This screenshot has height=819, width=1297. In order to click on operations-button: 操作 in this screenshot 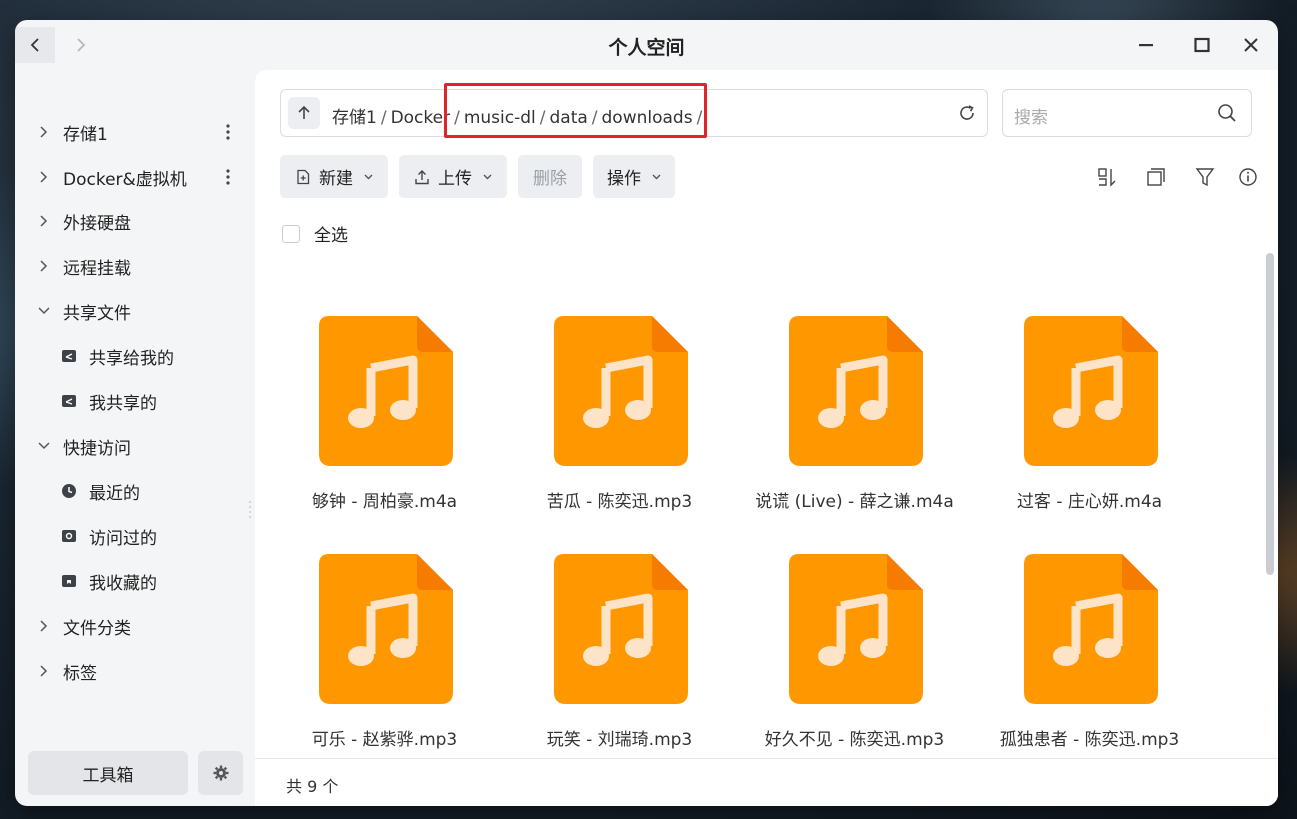, I will do `click(634, 176)`.